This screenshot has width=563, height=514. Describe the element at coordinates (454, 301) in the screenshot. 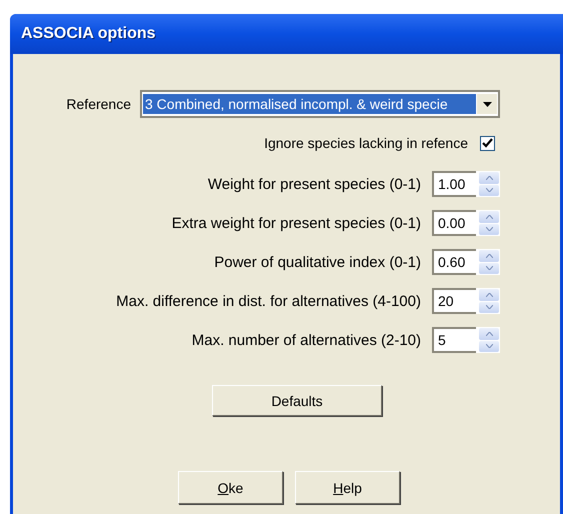

I see `number-field: 20` at that location.